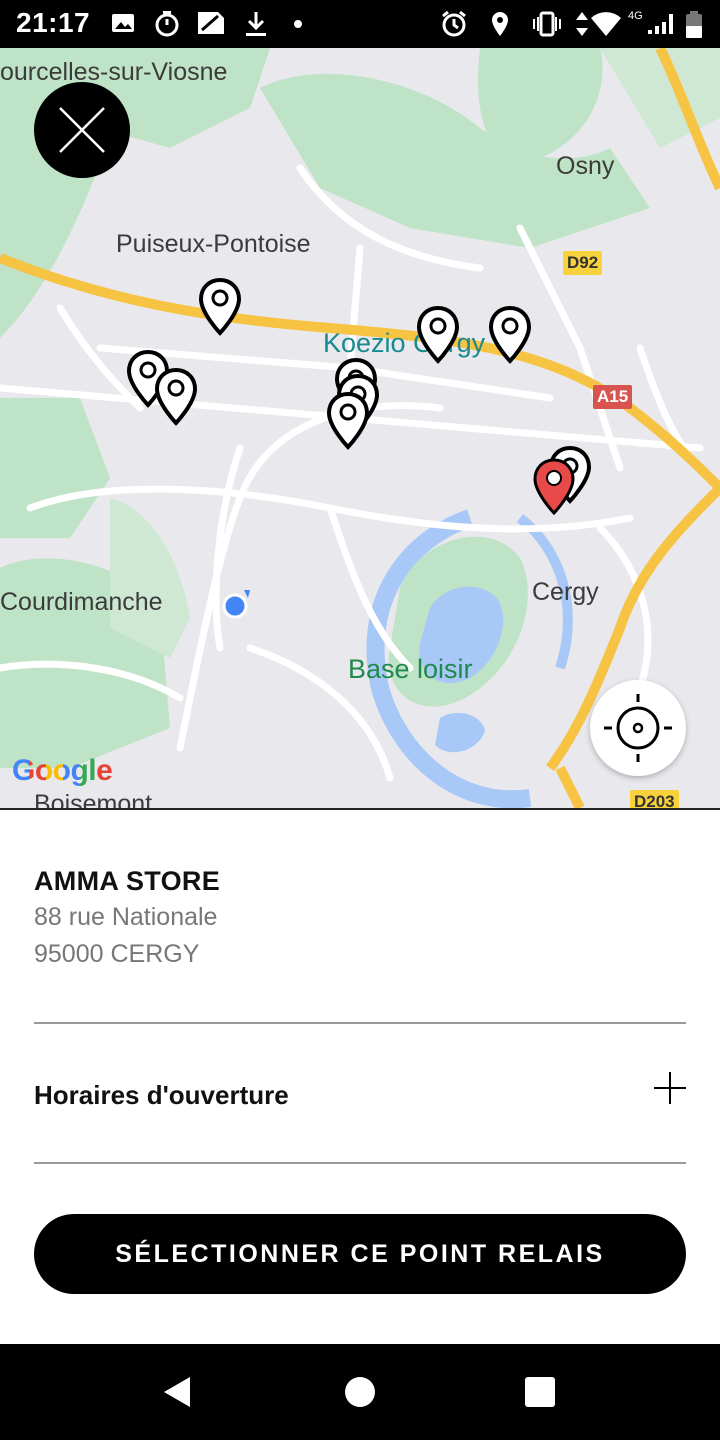 The height and width of the screenshot is (1440, 720). What do you see at coordinates (117, 954) in the screenshot?
I see `store-address-line2: 95000 CERGY` at bounding box center [117, 954].